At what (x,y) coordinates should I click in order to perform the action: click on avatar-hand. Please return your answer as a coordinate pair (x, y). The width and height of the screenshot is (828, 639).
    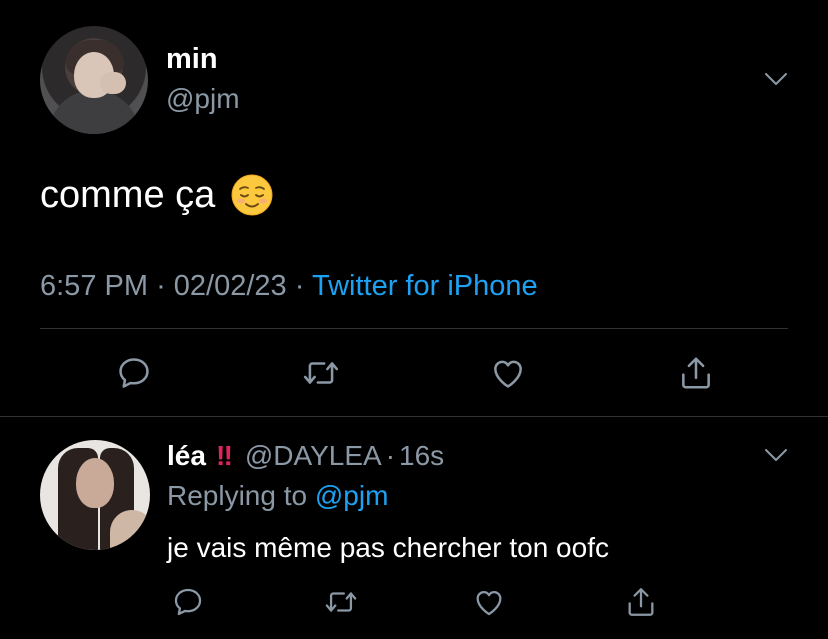
    Looking at the image, I should click on (113, 83).